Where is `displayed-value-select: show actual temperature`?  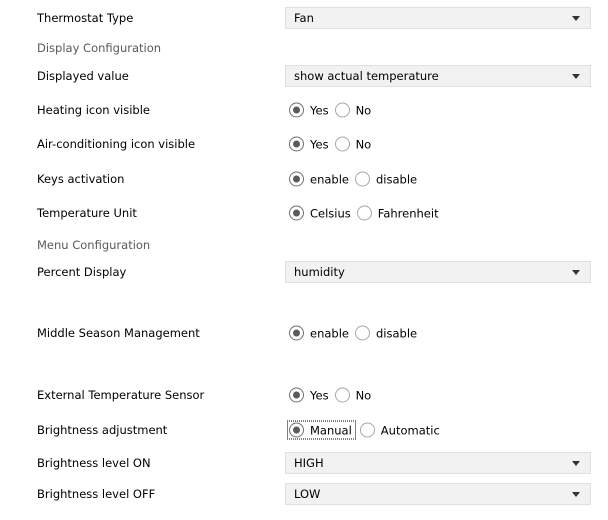
displayed-value-select: show actual temperature is located at coordinates (438, 76).